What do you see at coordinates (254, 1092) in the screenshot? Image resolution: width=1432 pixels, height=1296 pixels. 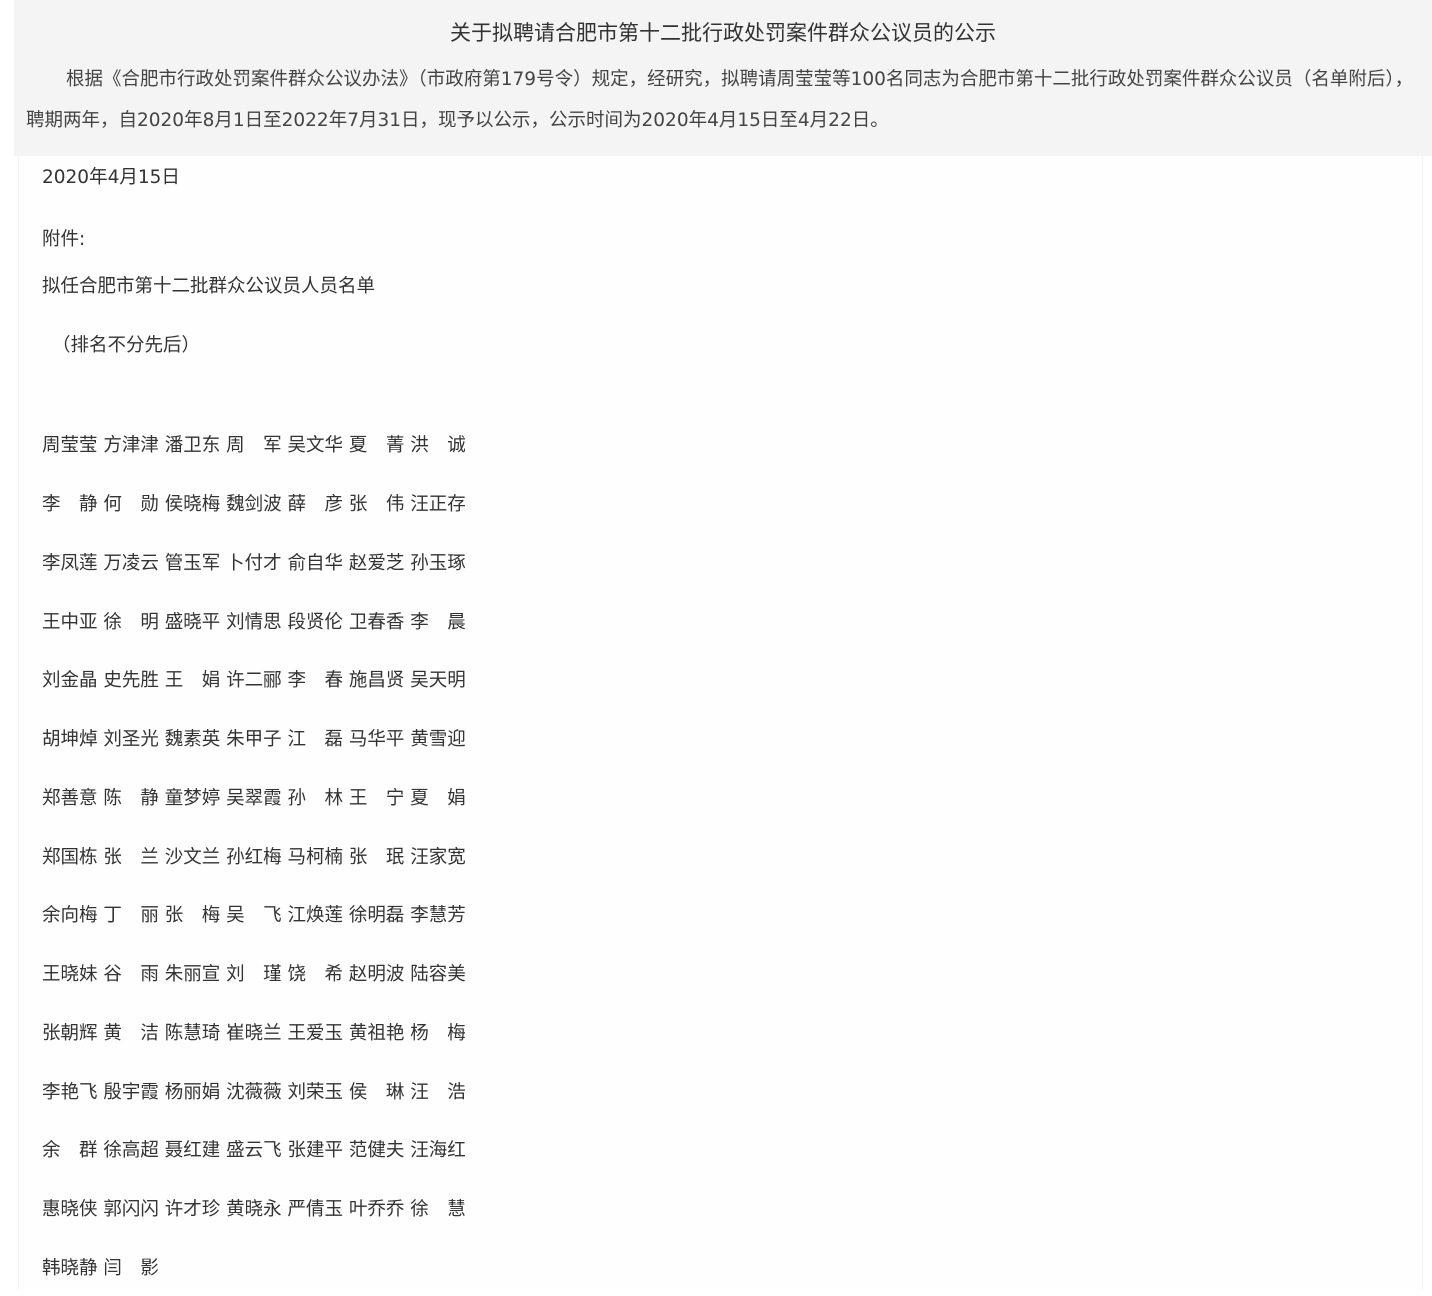 I see `name-row: 李艳飞 殷宇霞 杨丽娟 沈薇薇 刘荣玉 侯 琳 汪 浩` at bounding box center [254, 1092].